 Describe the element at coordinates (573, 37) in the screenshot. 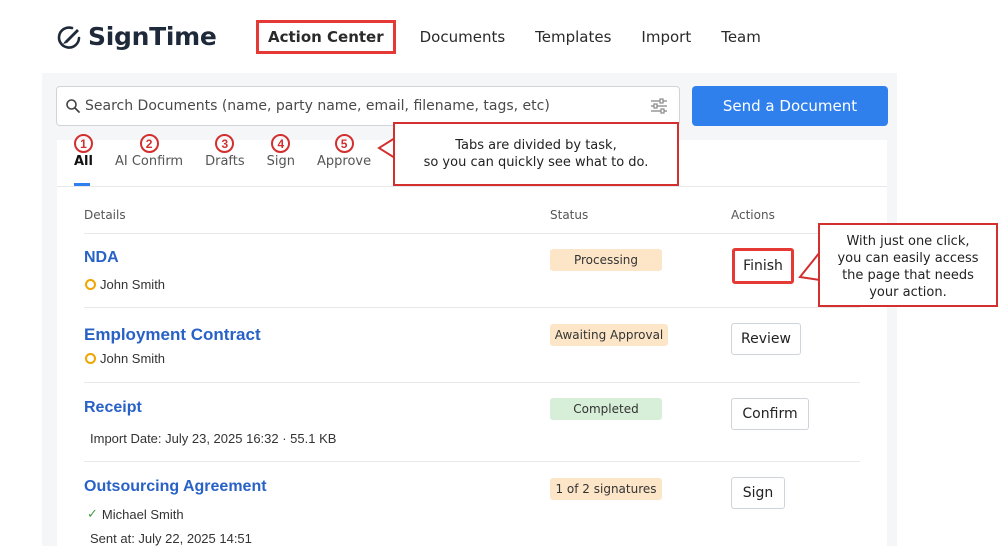

I see `nav-templates: Templates` at that location.